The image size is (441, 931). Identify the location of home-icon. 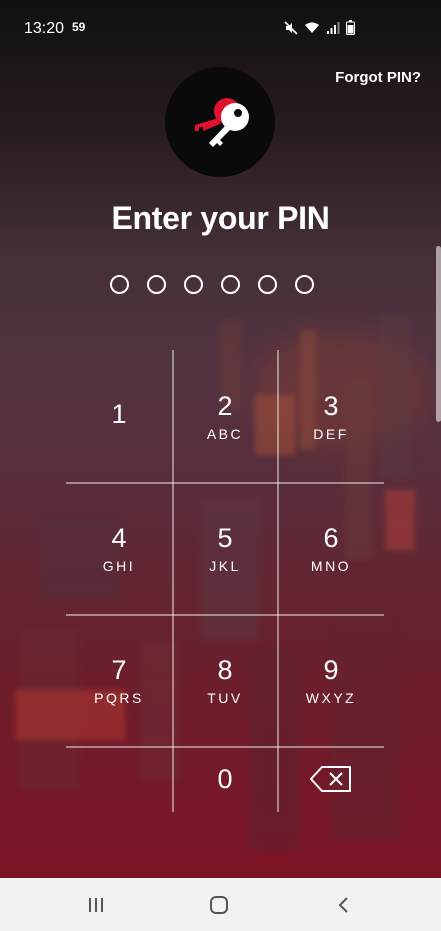
(219, 904).